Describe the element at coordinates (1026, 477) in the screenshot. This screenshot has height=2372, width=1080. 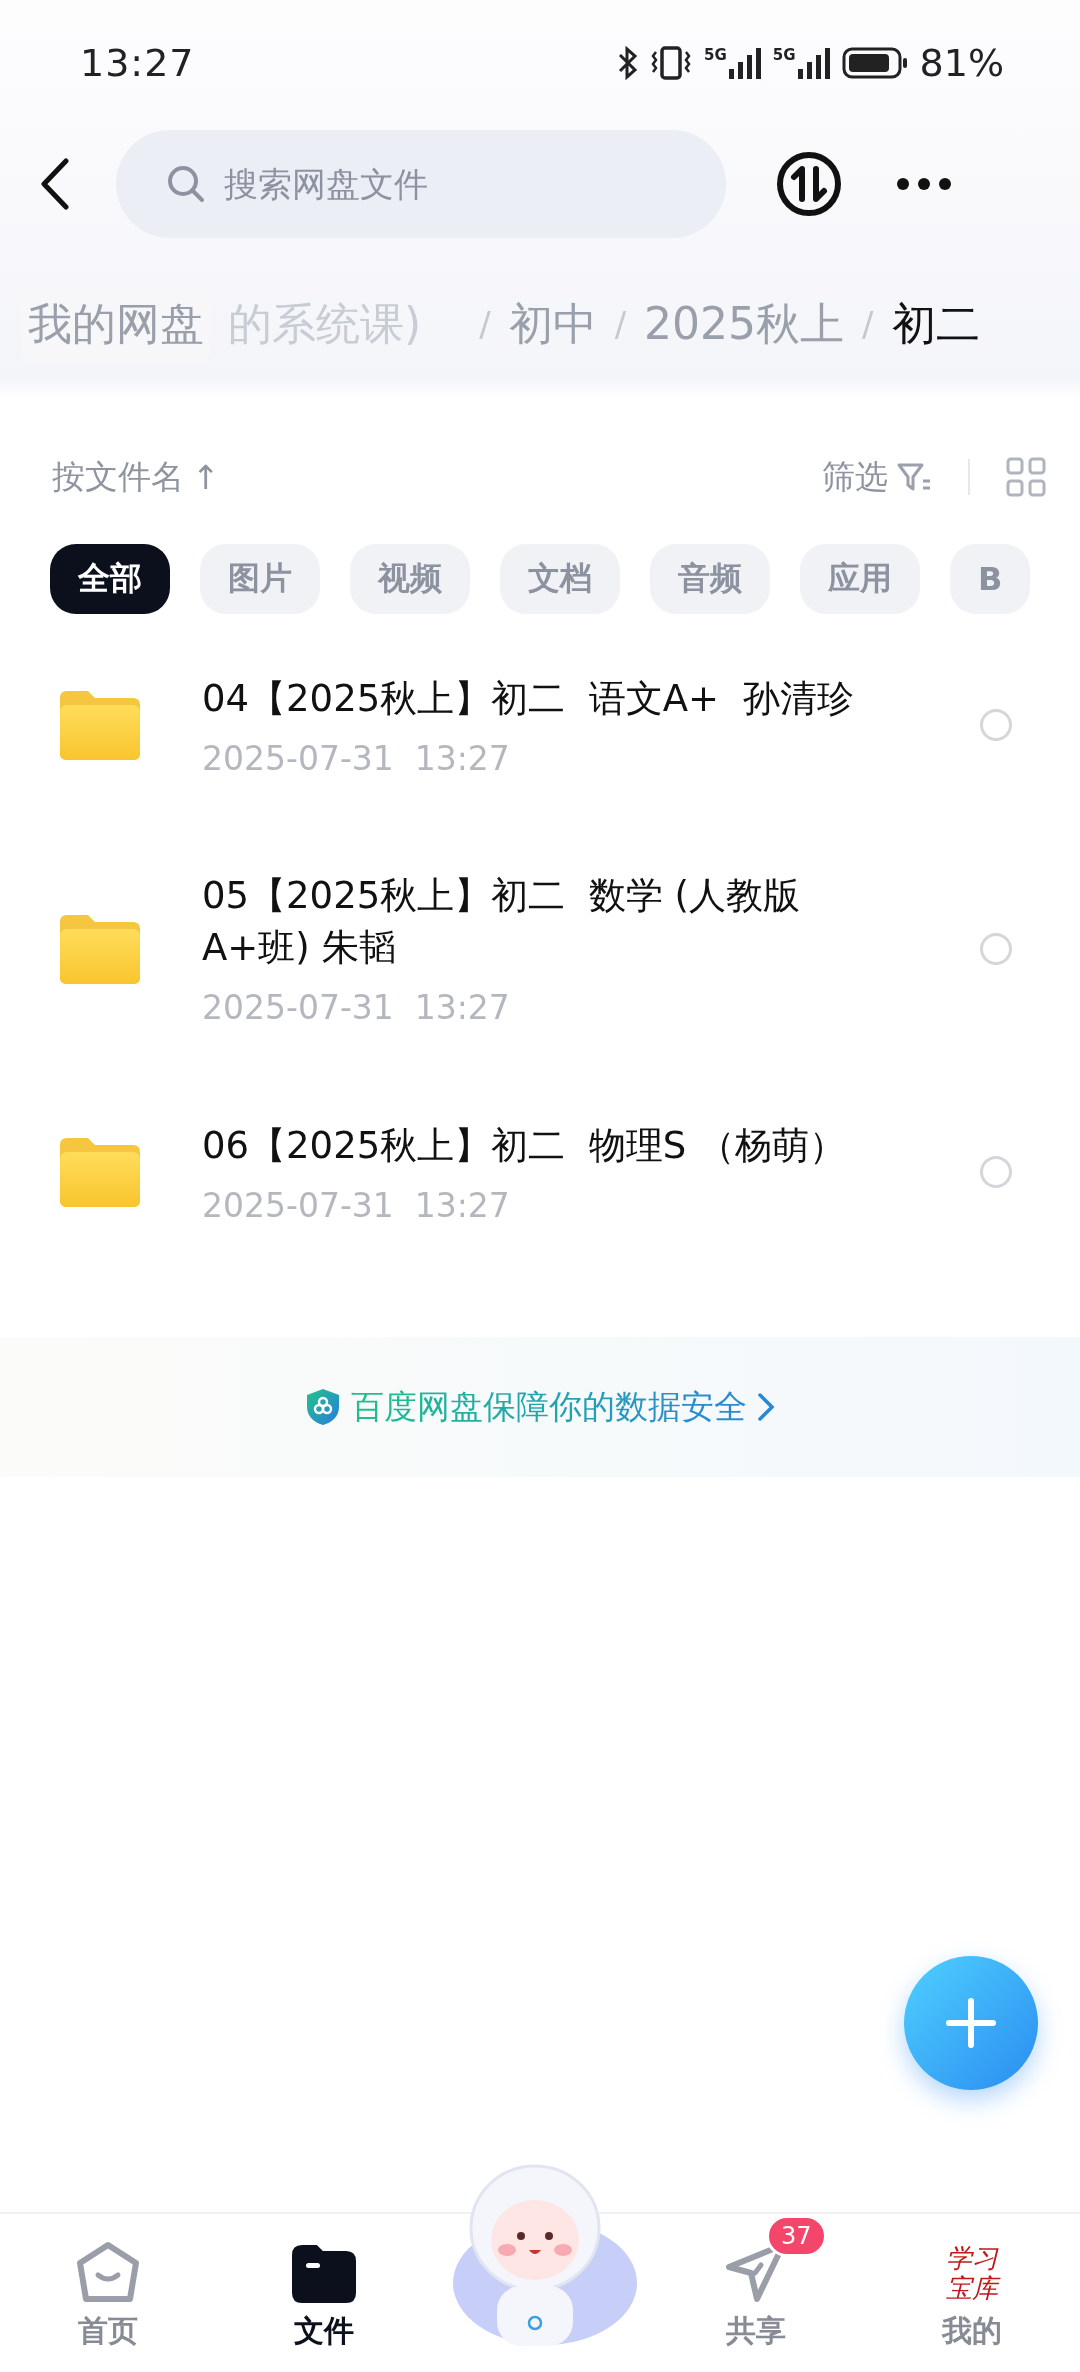
I see `grid-view-icon` at that location.